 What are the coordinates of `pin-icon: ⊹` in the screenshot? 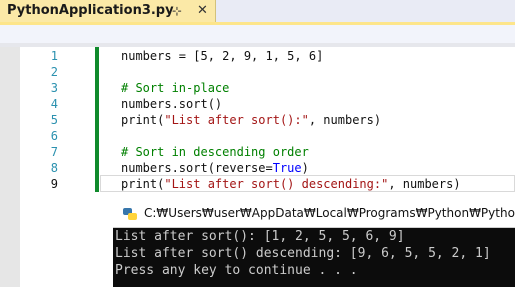 It's located at (177, 11).